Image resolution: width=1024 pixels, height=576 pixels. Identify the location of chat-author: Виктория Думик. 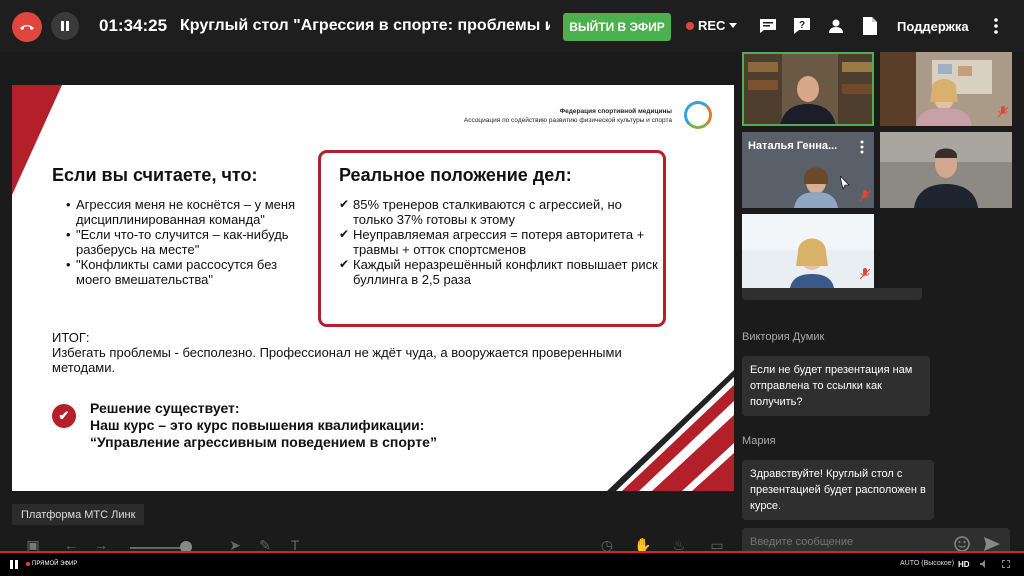
(783, 337).